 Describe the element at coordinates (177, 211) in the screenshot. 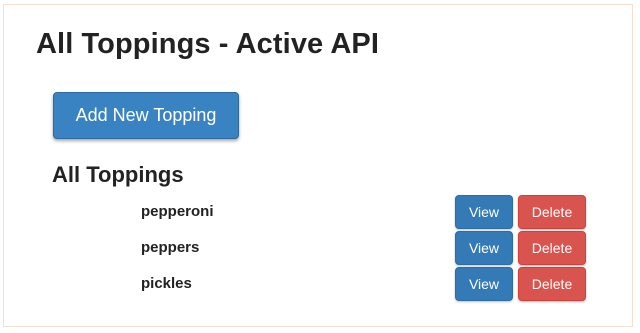

I see `topping-name: pepperoni` at that location.